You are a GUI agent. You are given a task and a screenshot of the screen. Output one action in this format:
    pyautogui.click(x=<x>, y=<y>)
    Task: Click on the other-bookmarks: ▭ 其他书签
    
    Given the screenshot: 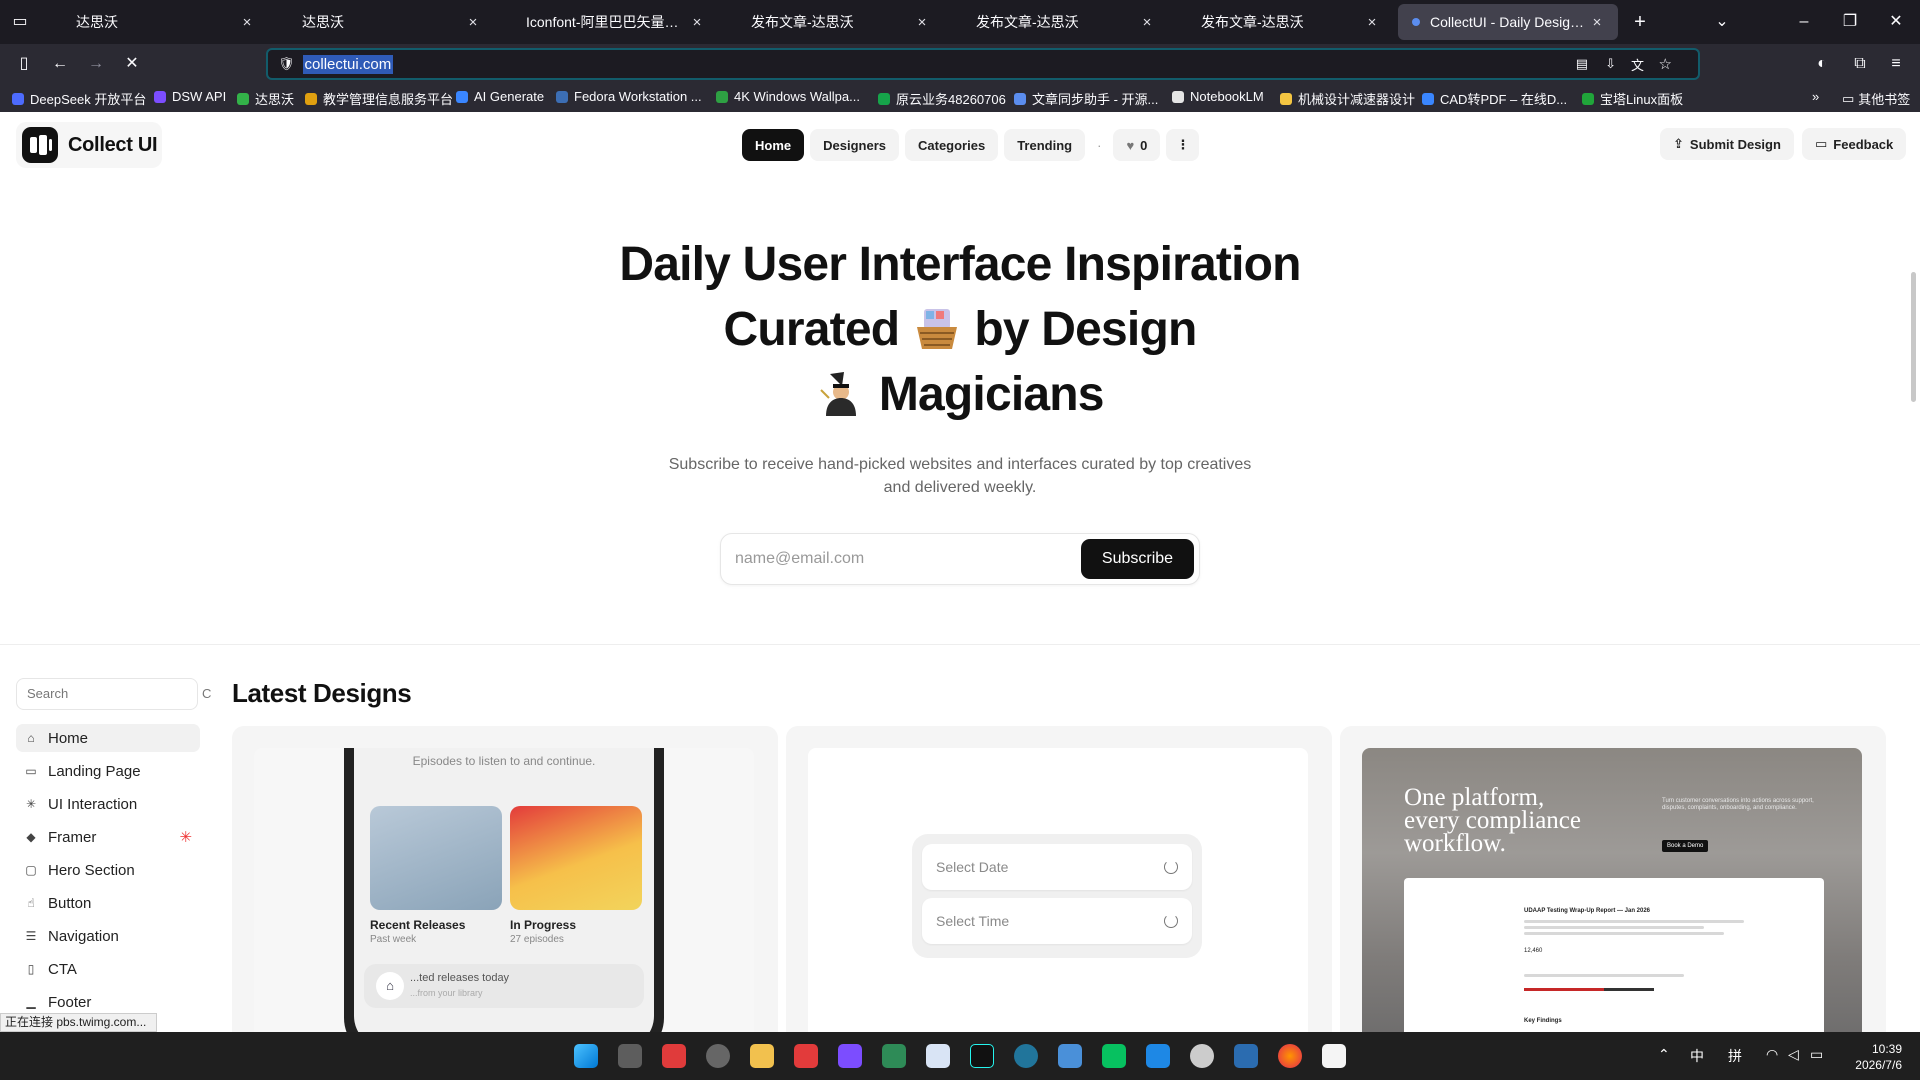 What is the action you would take?
    pyautogui.click(x=1876, y=98)
    